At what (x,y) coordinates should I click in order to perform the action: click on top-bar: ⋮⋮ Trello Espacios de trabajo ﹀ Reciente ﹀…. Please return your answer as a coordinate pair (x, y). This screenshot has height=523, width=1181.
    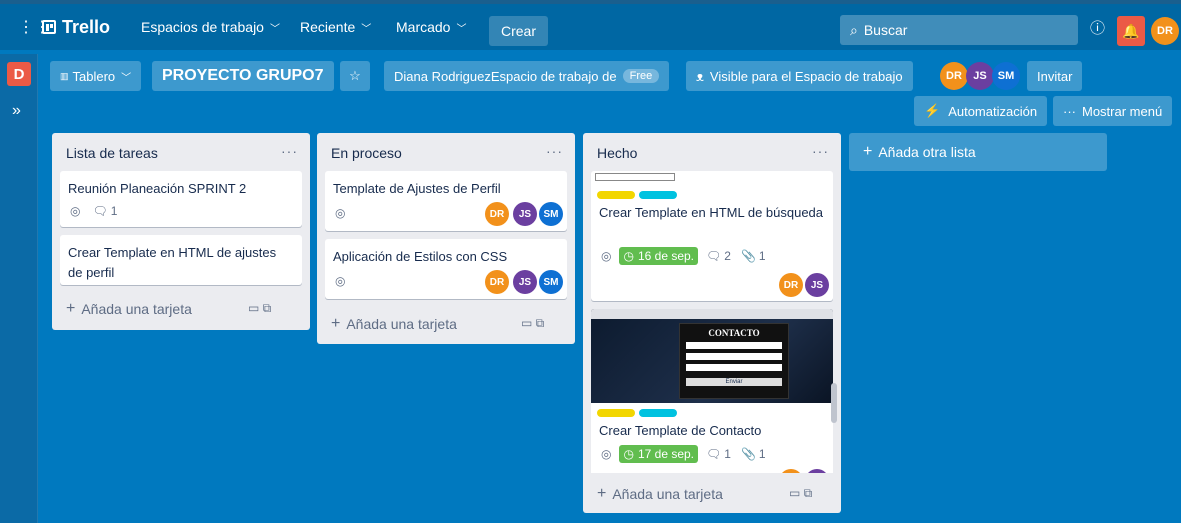
    Looking at the image, I should click on (590, 25).